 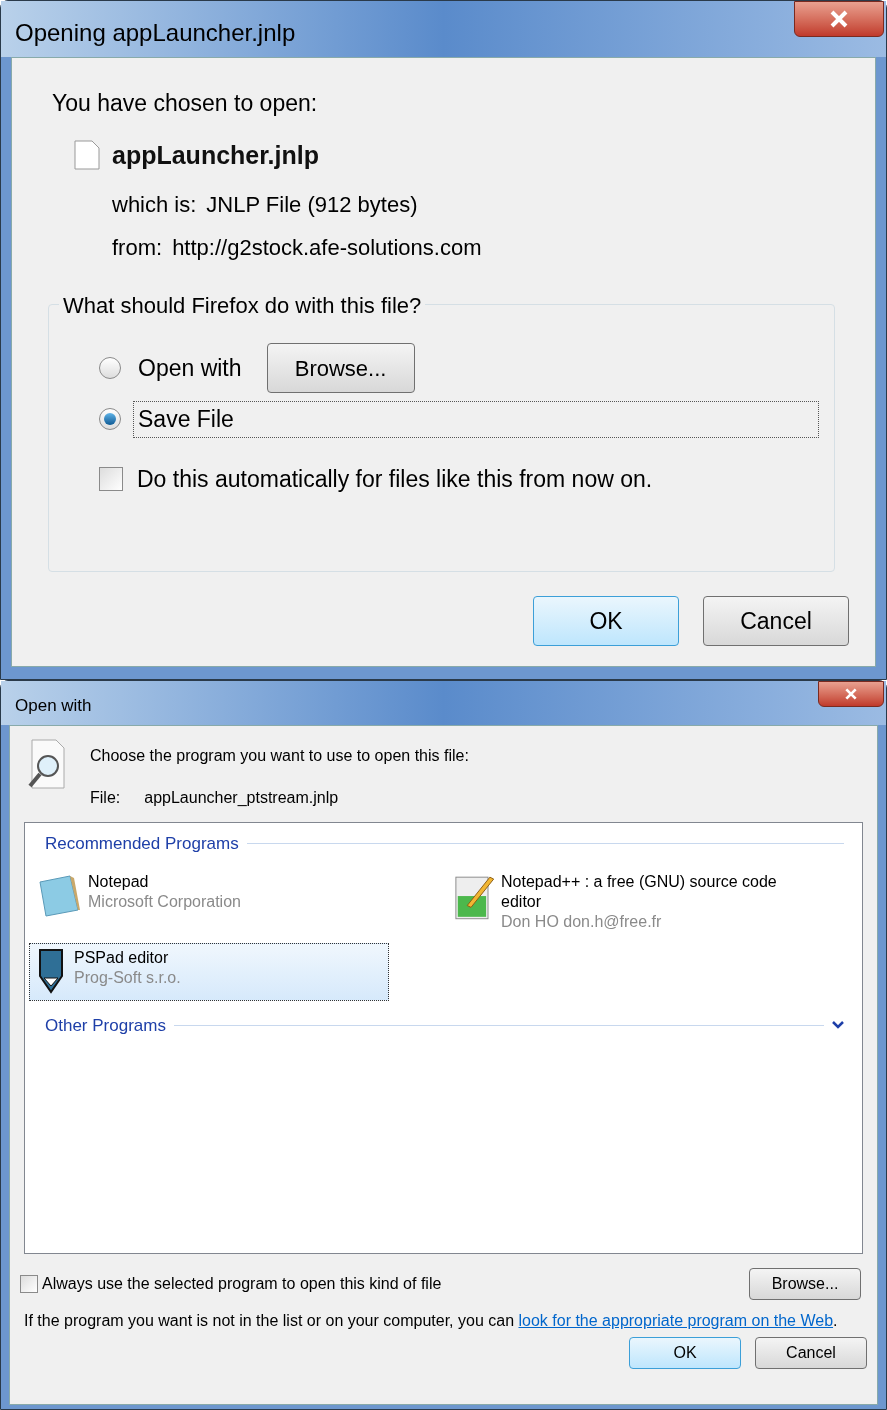 I want to click on program-publisher: Microsoft Corporation, so click(x=164, y=901).